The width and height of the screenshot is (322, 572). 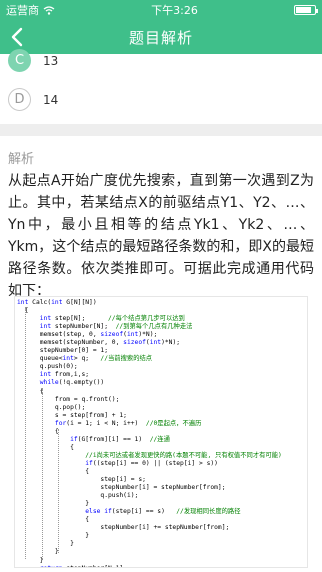 I want to click on code-line: if((step[i] == 0) || (step[i] > s)), so click(x=162, y=464).